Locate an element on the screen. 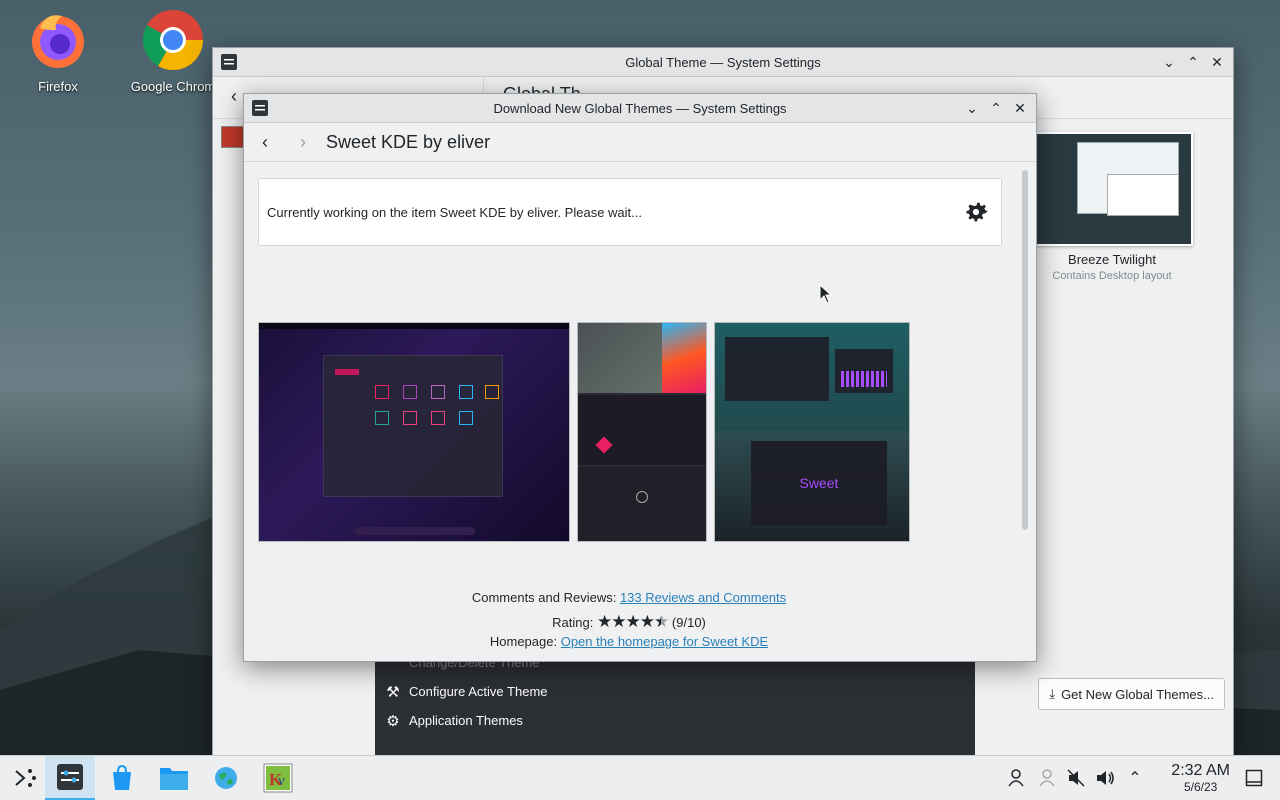 The width and height of the screenshot is (1280, 800). task-discover is located at coordinates (122, 778).